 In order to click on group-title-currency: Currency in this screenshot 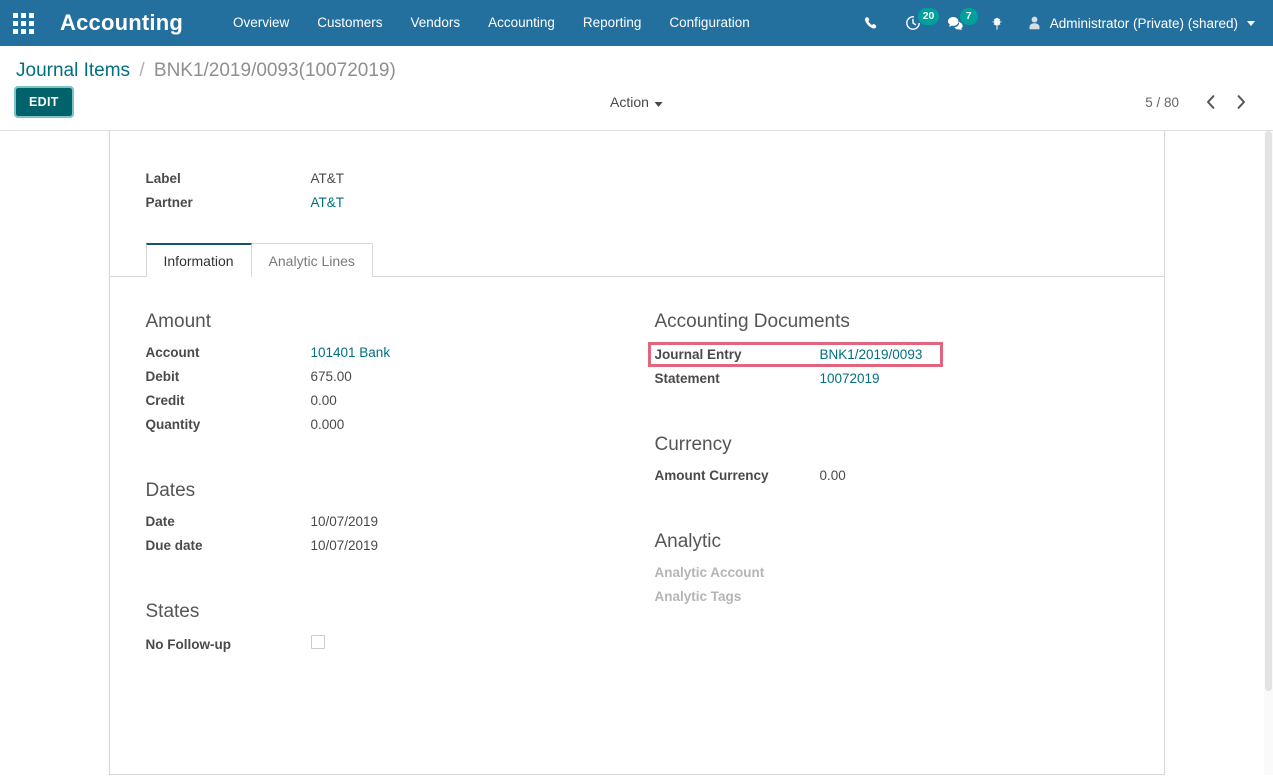, I will do `click(693, 444)`.